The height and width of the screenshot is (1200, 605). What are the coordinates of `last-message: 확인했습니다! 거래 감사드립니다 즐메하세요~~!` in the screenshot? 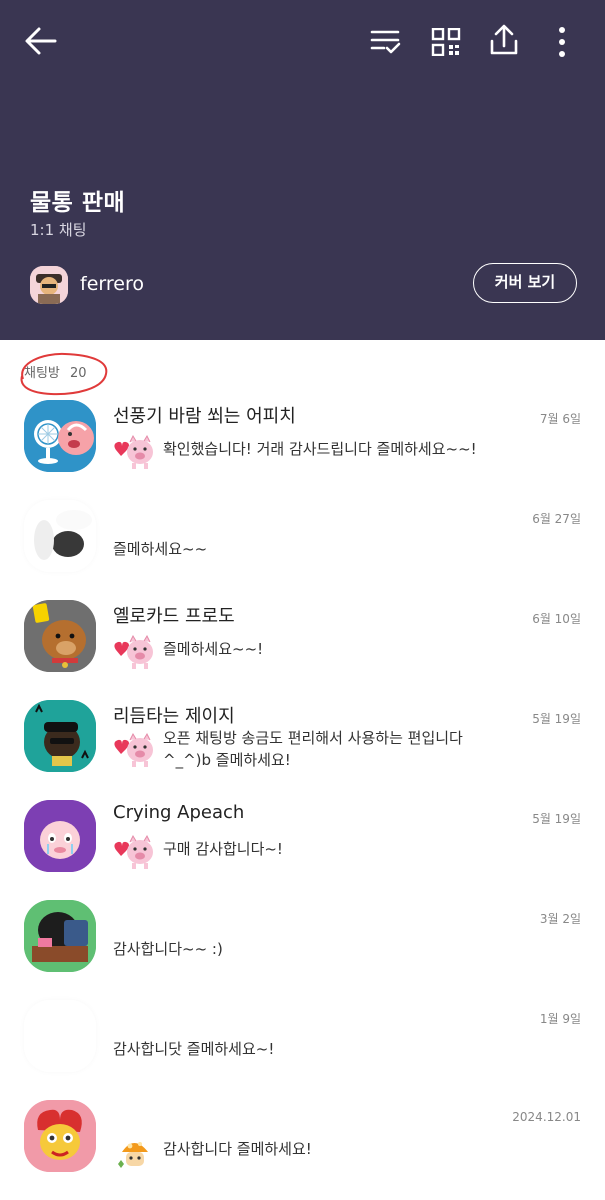 It's located at (320, 449).